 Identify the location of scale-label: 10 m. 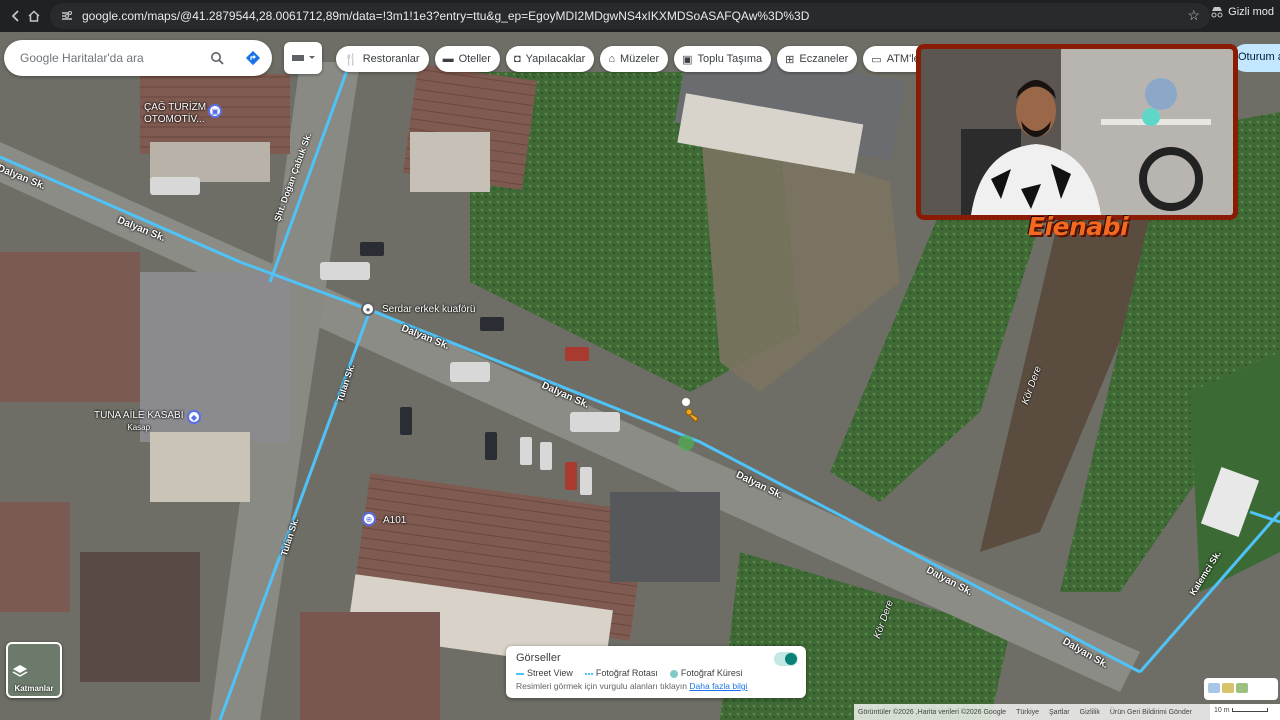
(1222, 710).